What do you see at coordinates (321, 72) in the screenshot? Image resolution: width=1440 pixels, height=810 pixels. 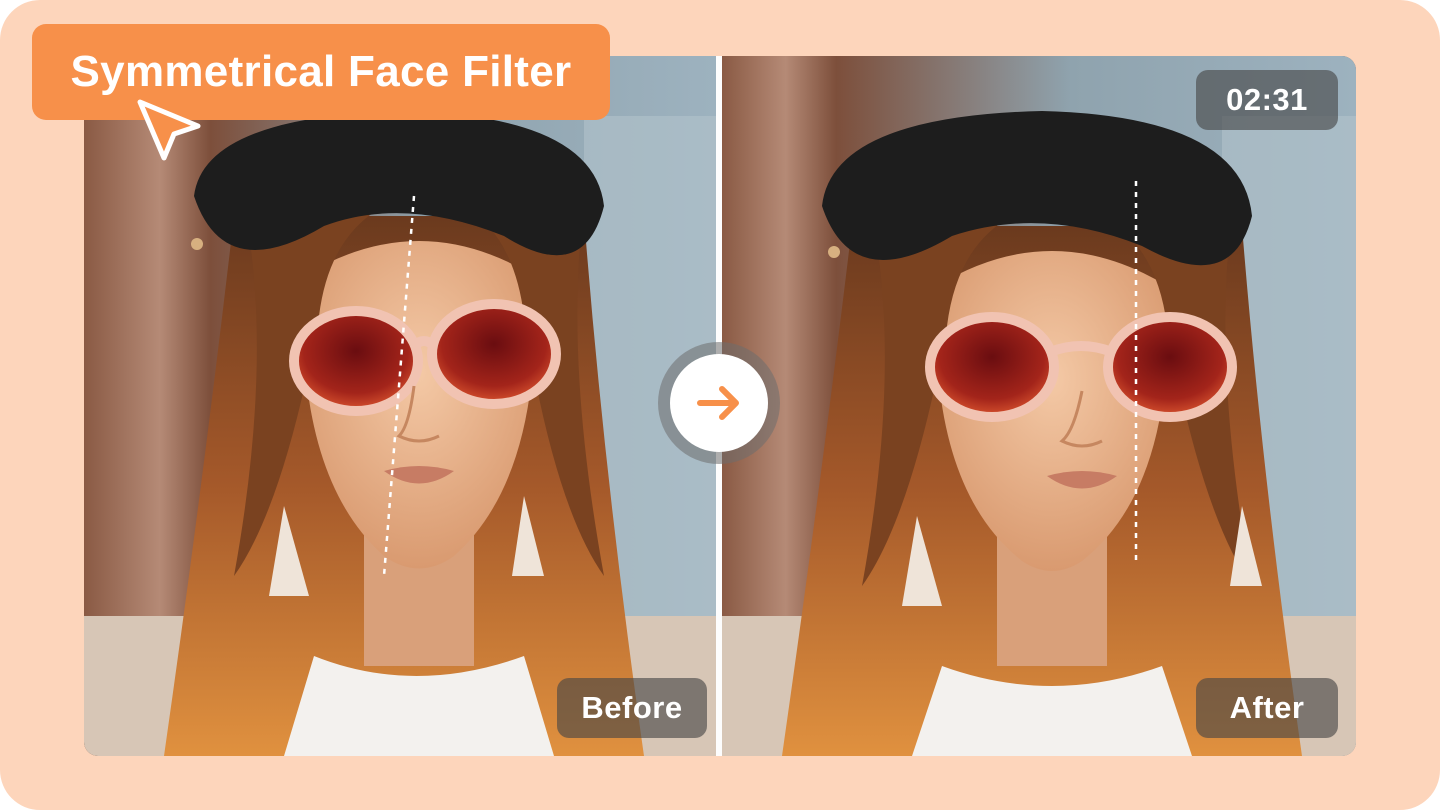 I see `page-title: Symmetrical Face Filter` at bounding box center [321, 72].